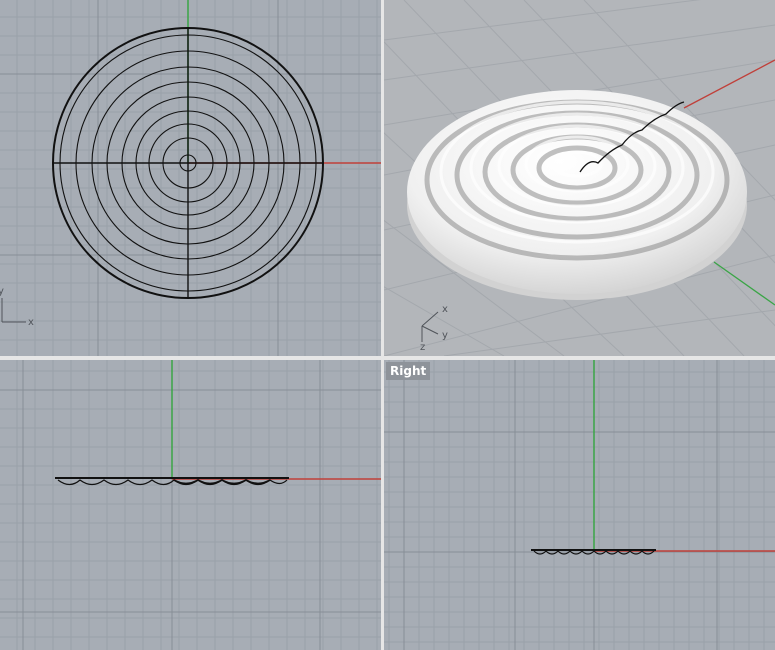  Describe the element at coordinates (422, 347) in the screenshot. I see `axis-z-label: z` at that location.